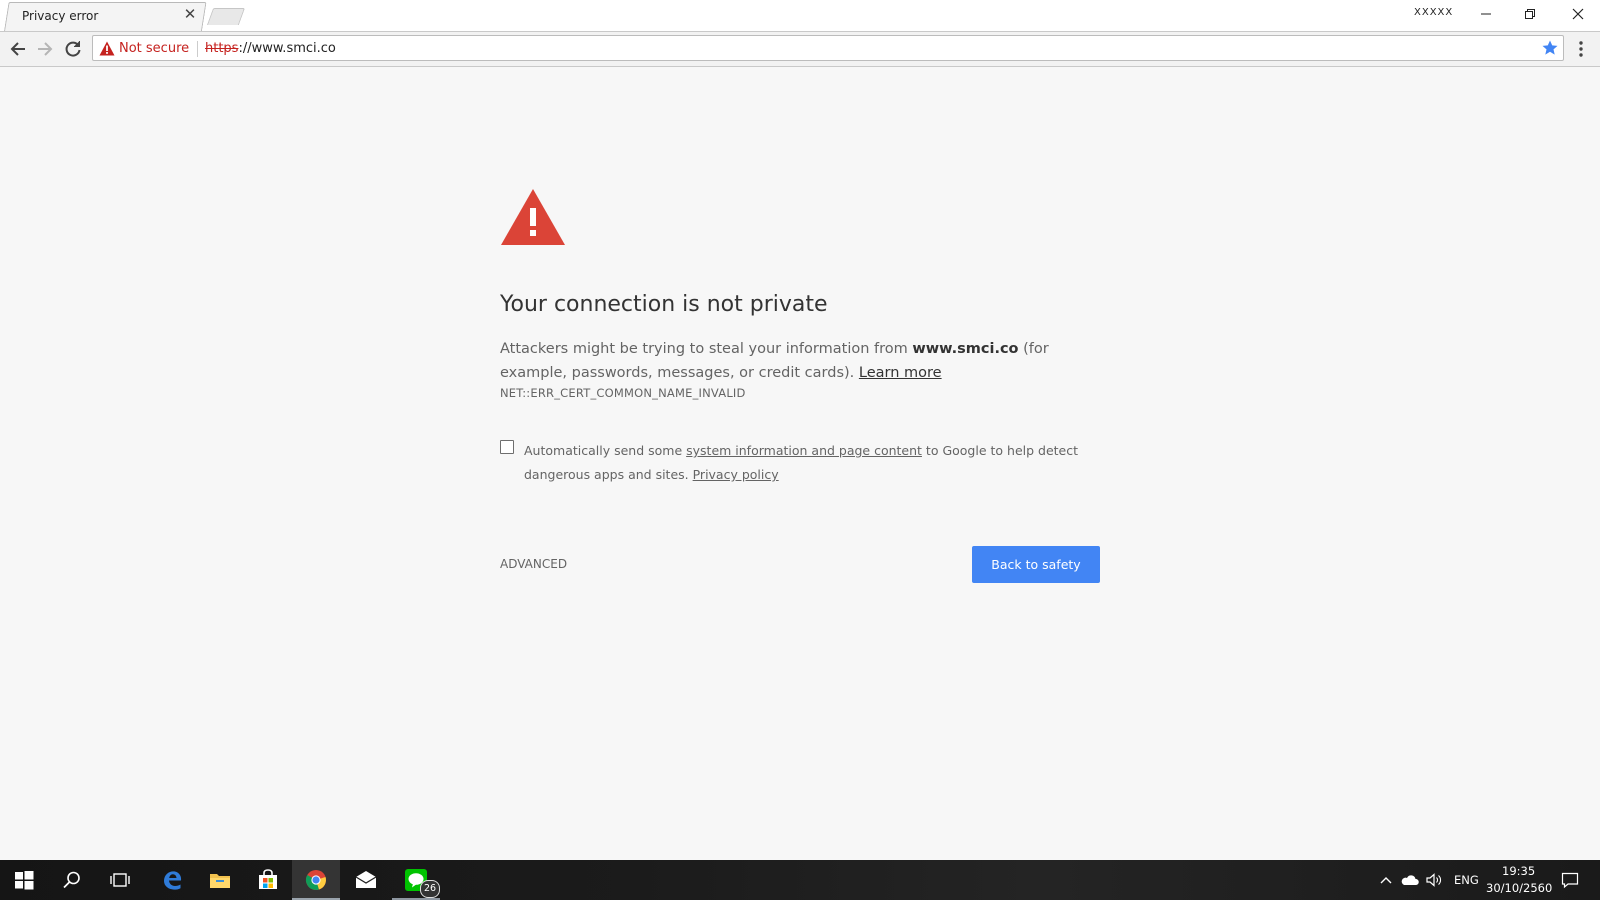 The image size is (1600, 900). What do you see at coordinates (800, 880) in the screenshot?
I see `windows-taskbar: 26 ENG 19:35 30/10/2560` at bounding box center [800, 880].